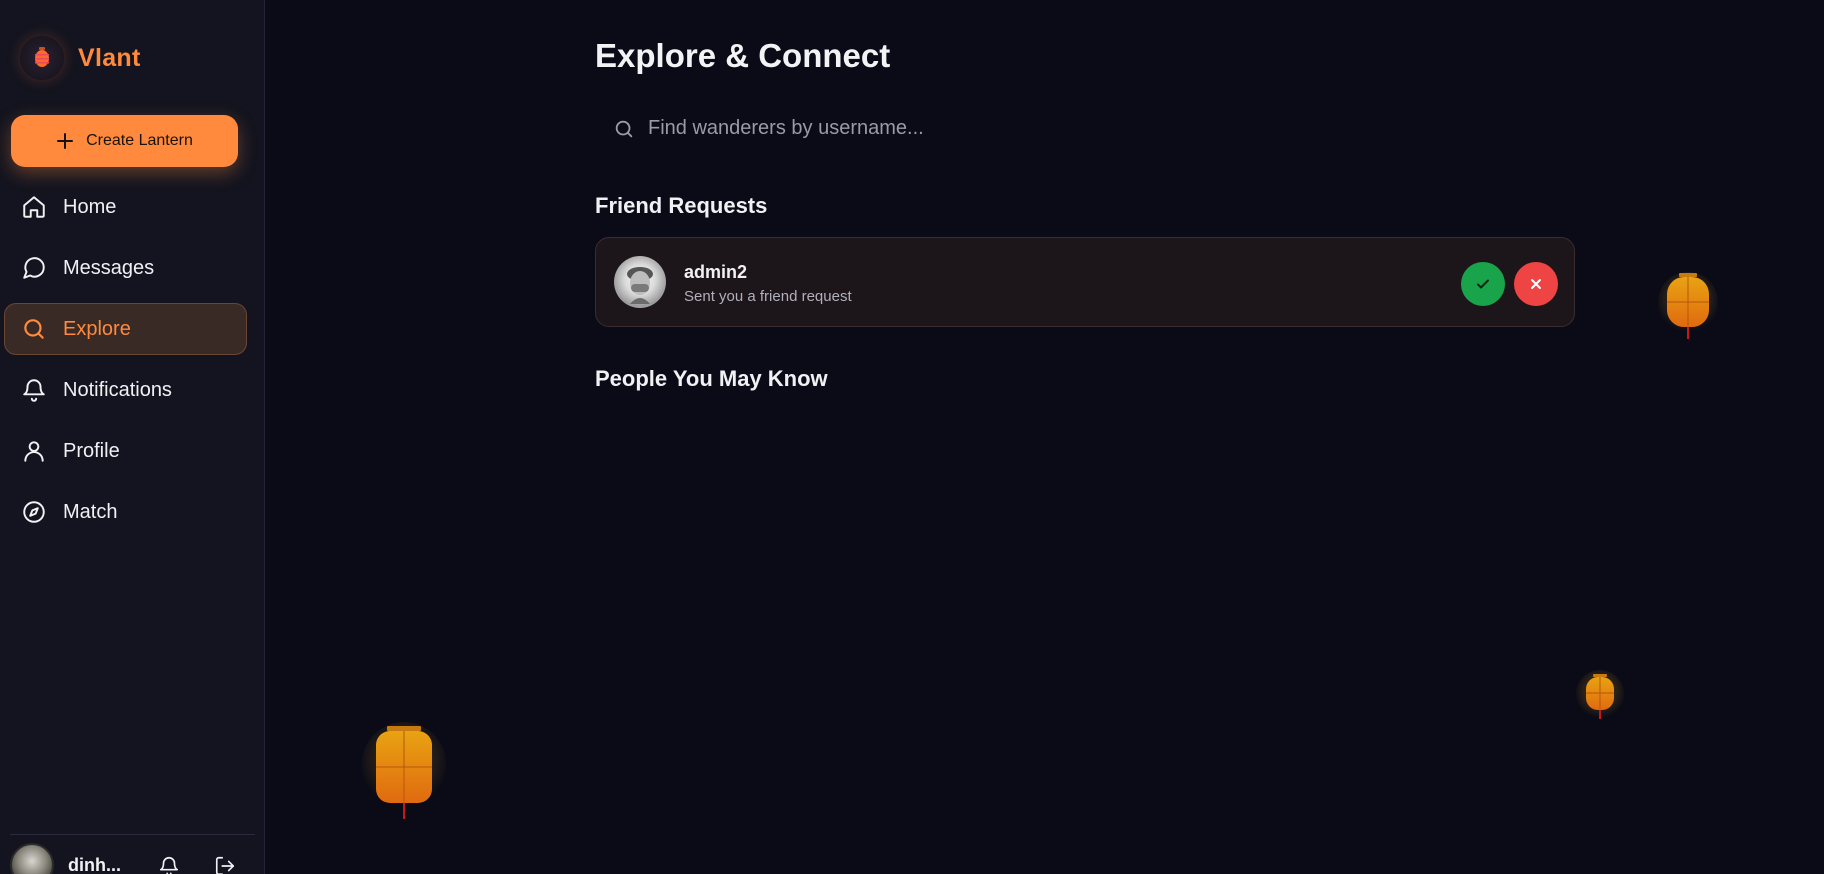 The image size is (1824, 874). Describe the element at coordinates (715, 272) in the screenshot. I see `request-username: admin2` at that location.